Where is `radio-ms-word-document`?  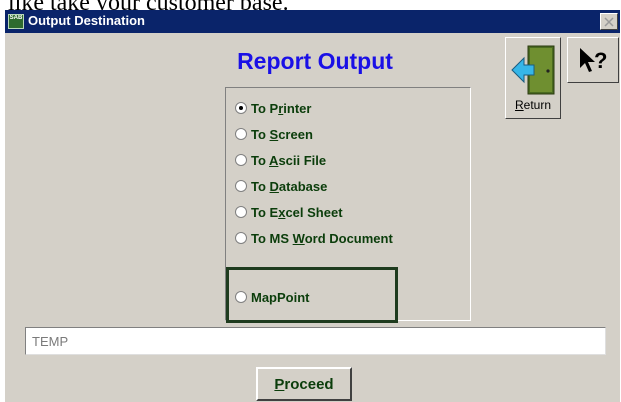 radio-ms-word-document is located at coordinates (241, 238).